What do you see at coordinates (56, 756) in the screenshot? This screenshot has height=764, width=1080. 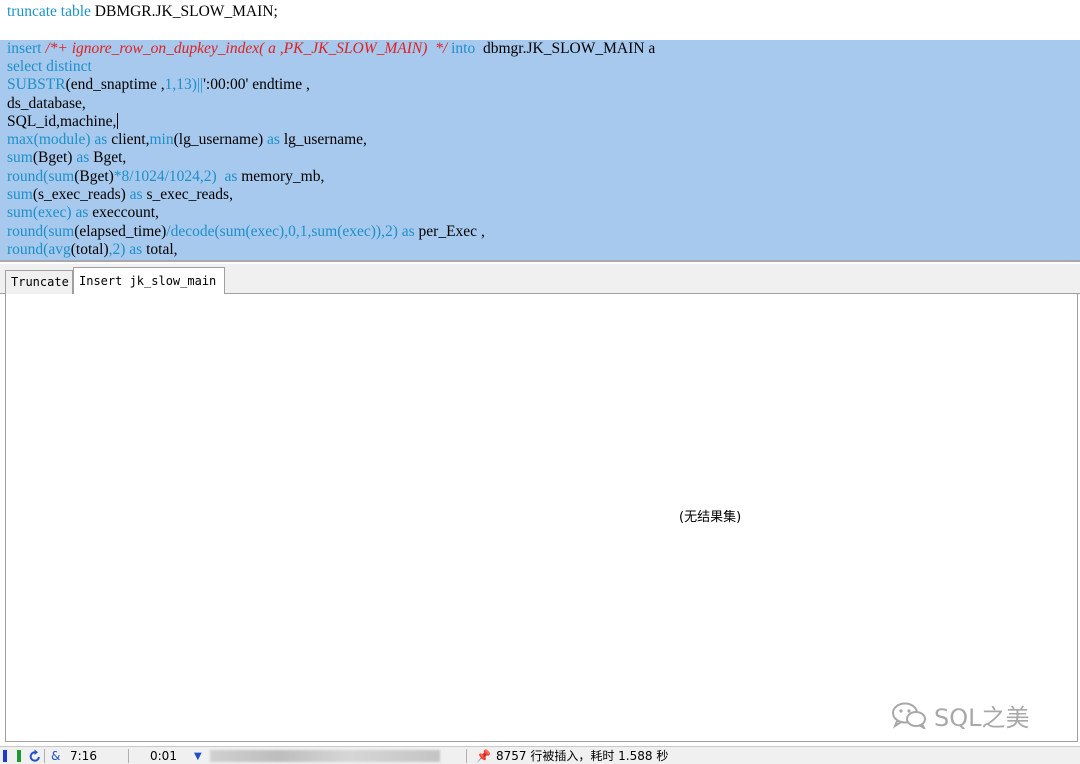 I see `ampersand-icon: &` at bounding box center [56, 756].